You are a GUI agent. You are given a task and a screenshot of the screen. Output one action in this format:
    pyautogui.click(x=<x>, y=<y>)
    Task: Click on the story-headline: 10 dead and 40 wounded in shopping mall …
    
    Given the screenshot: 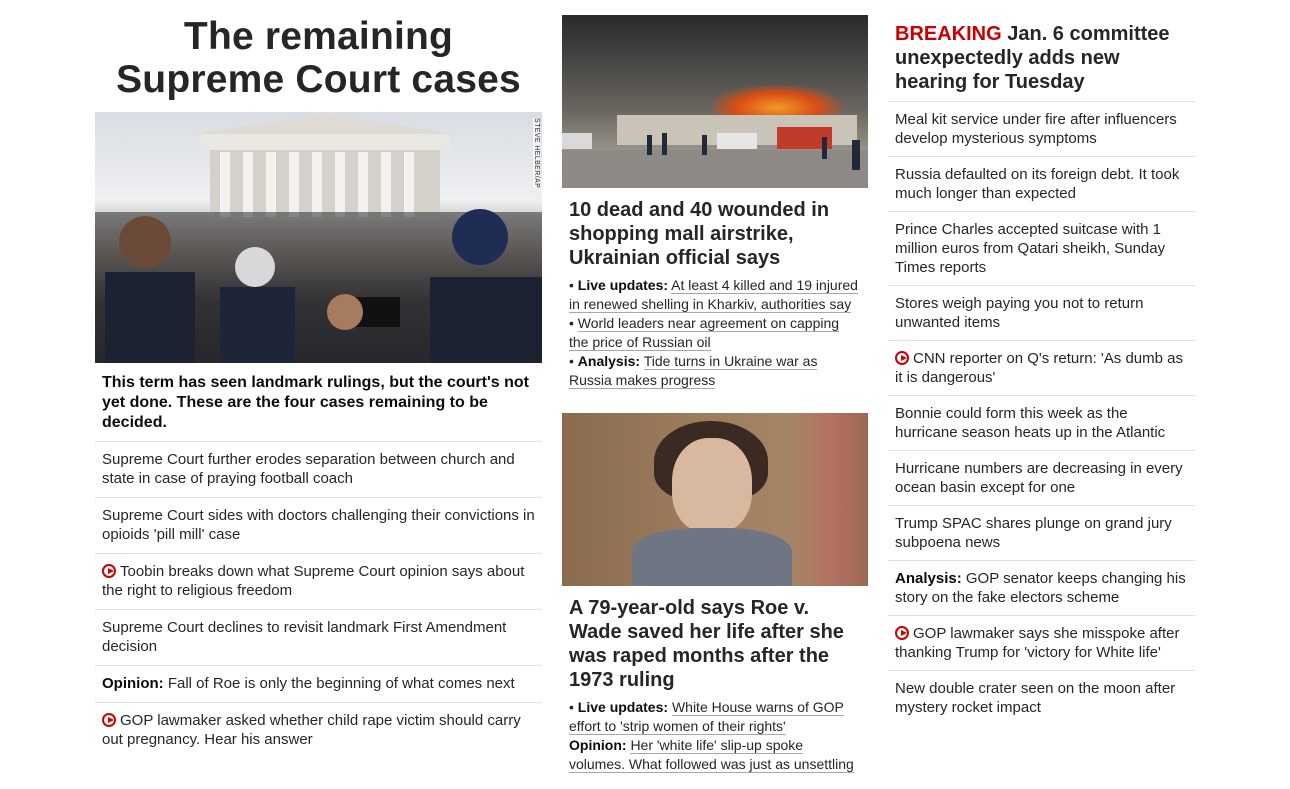 What is the action you would take?
    pyautogui.click(x=715, y=232)
    